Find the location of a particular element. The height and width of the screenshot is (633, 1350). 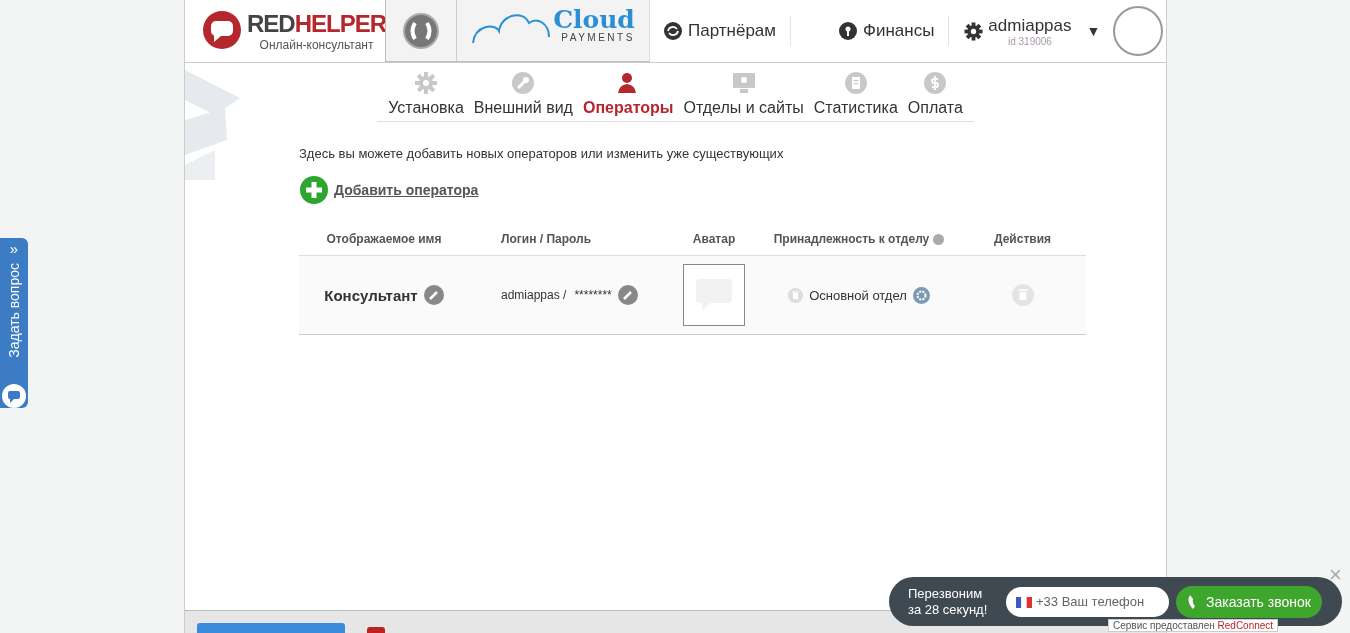

avatar is located at coordinates (1138, 31).